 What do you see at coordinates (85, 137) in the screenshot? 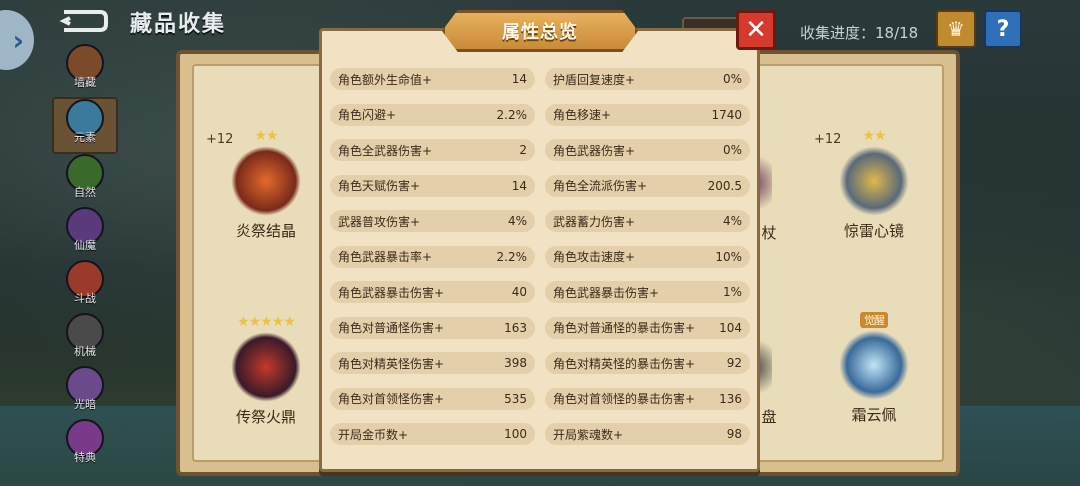
I see `category-label: 元素` at bounding box center [85, 137].